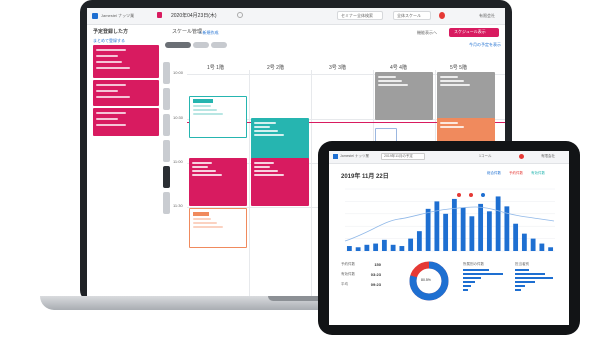 The image size is (595, 338). Describe the element at coordinates (377, 264) in the screenshot. I see `stat-value: 150` at that location.